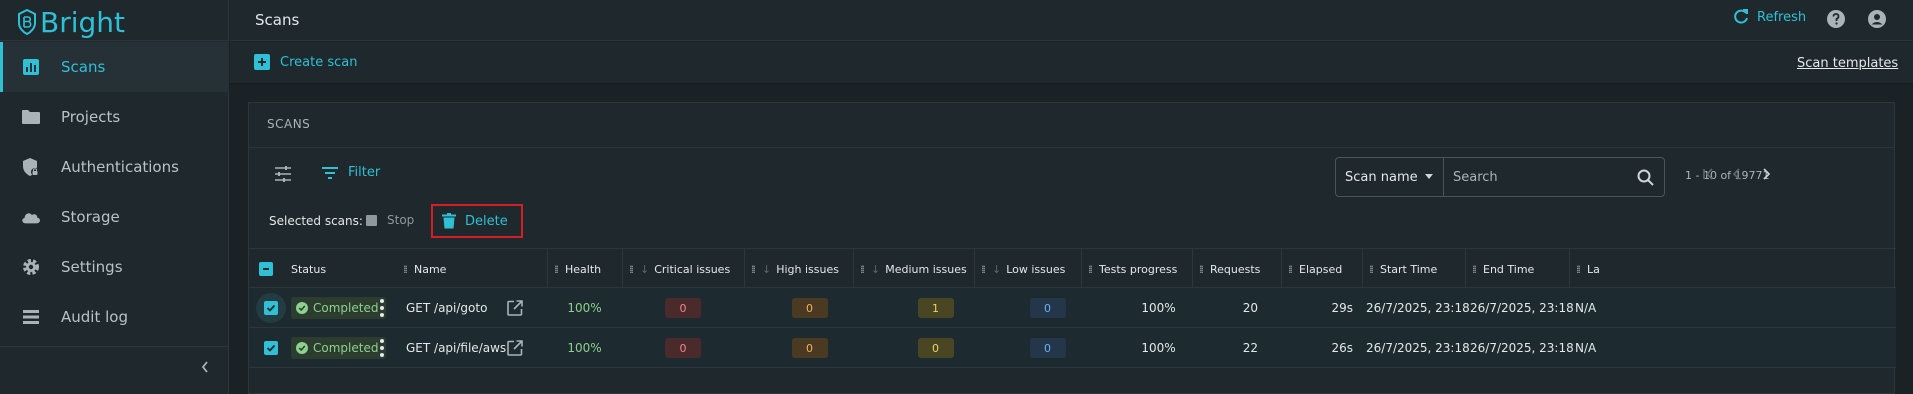 This screenshot has width=1913, height=394. Describe the element at coordinates (120, 167) in the screenshot. I see `sidebar-item-label: Authentications` at that location.